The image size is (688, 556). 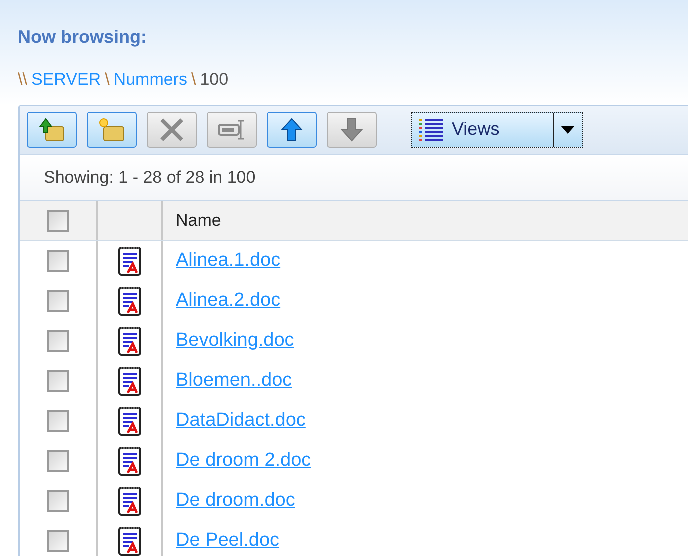 What do you see at coordinates (83, 37) in the screenshot?
I see `page-title: Now browsing:` at bounding box center [83, 37].